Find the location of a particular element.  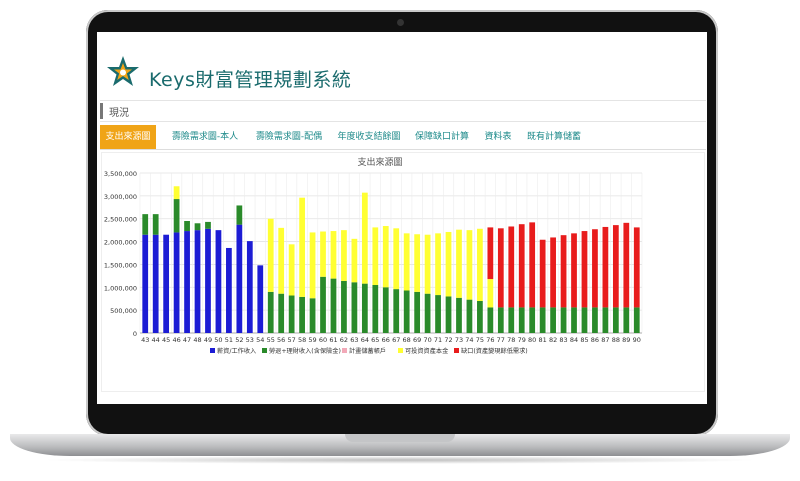

legend-label: 可投資資產本金 is located at coordinates (427, 351).